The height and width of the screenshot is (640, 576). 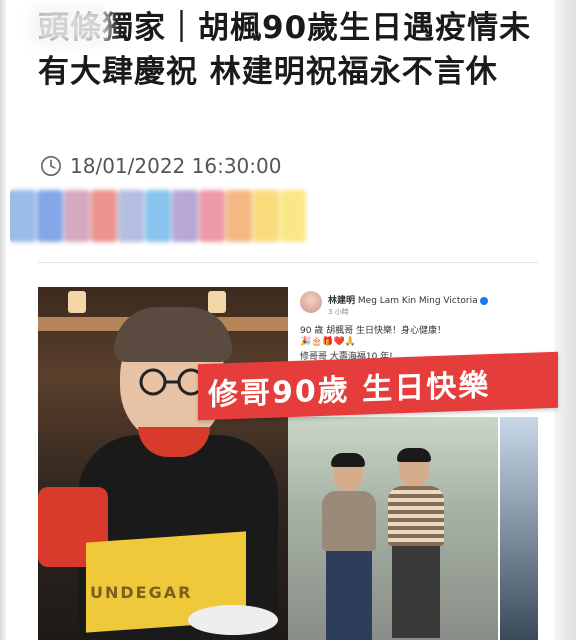 I want to click on article-headline: 頭條獨家｜胡楓90歲生日遇疫情未有大肆慶祝 林建明祝福永不言休, so click(x=285, y=50).